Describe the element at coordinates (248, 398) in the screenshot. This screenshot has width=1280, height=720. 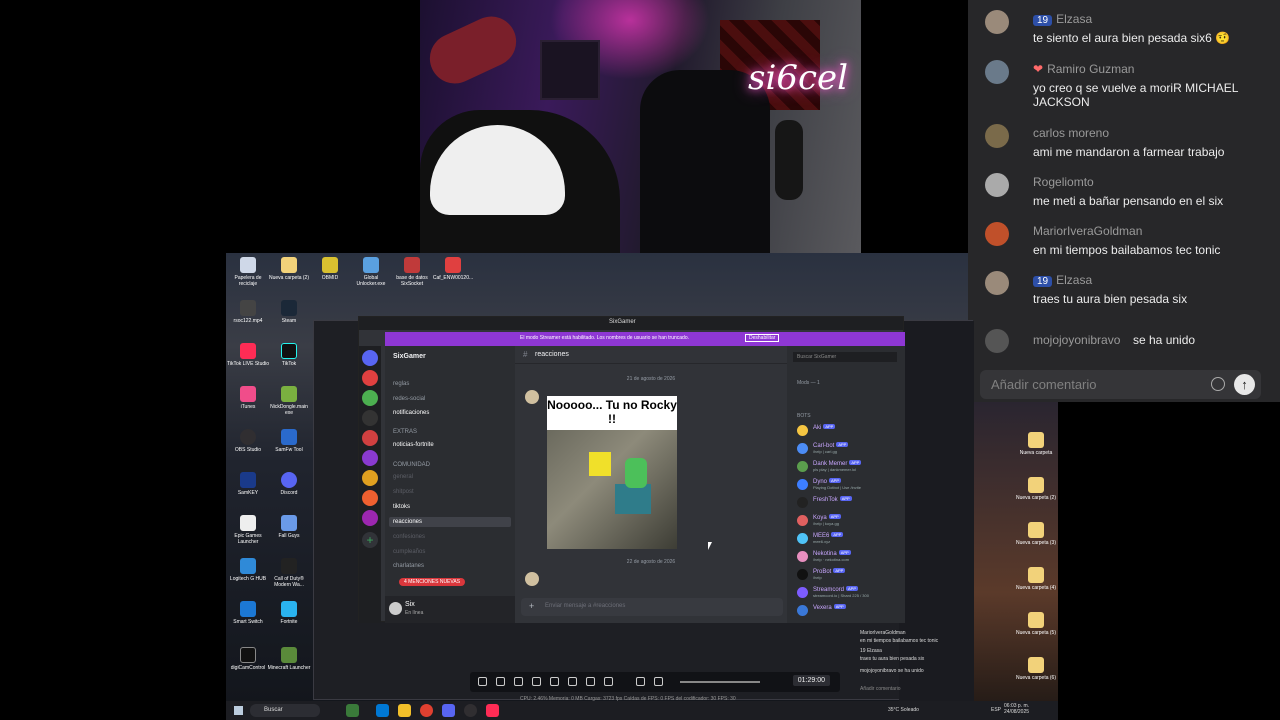
I see `desktop-icon: iTunes` at that location.